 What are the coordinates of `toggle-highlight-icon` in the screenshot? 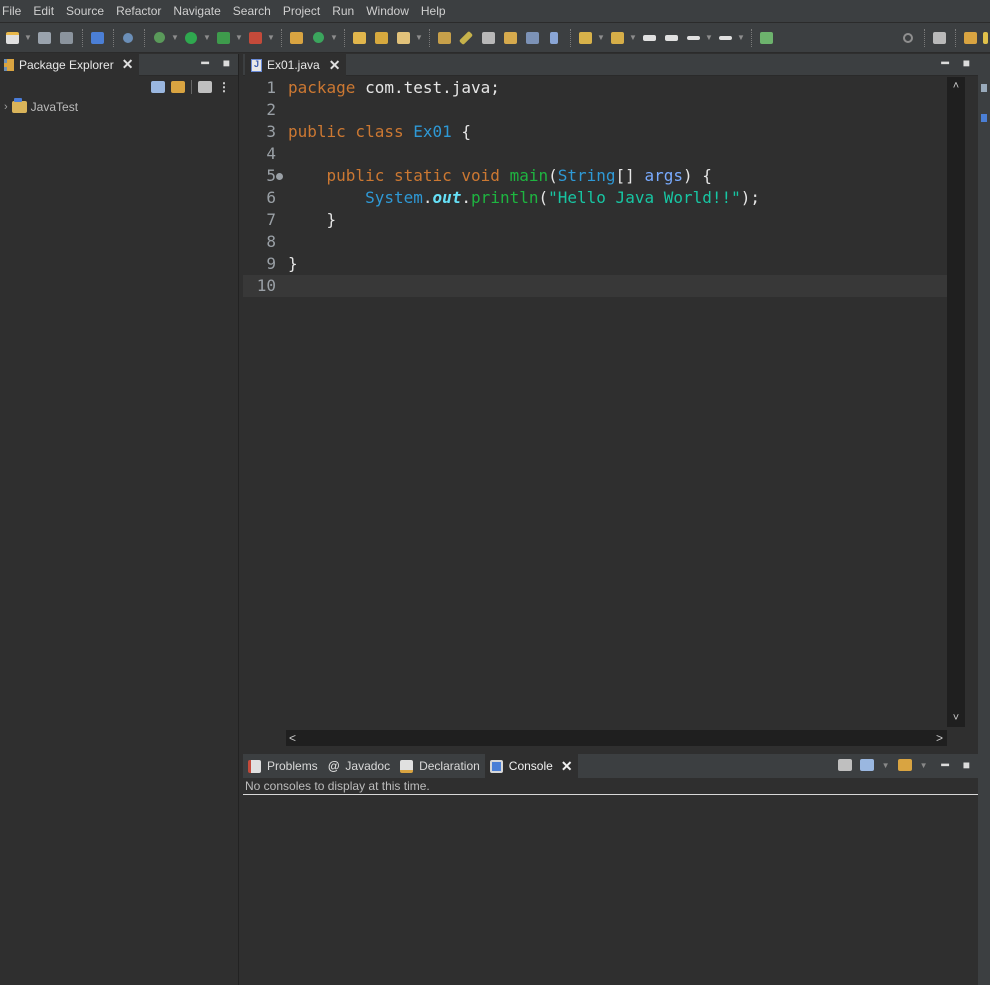 It's located at (466, 38).